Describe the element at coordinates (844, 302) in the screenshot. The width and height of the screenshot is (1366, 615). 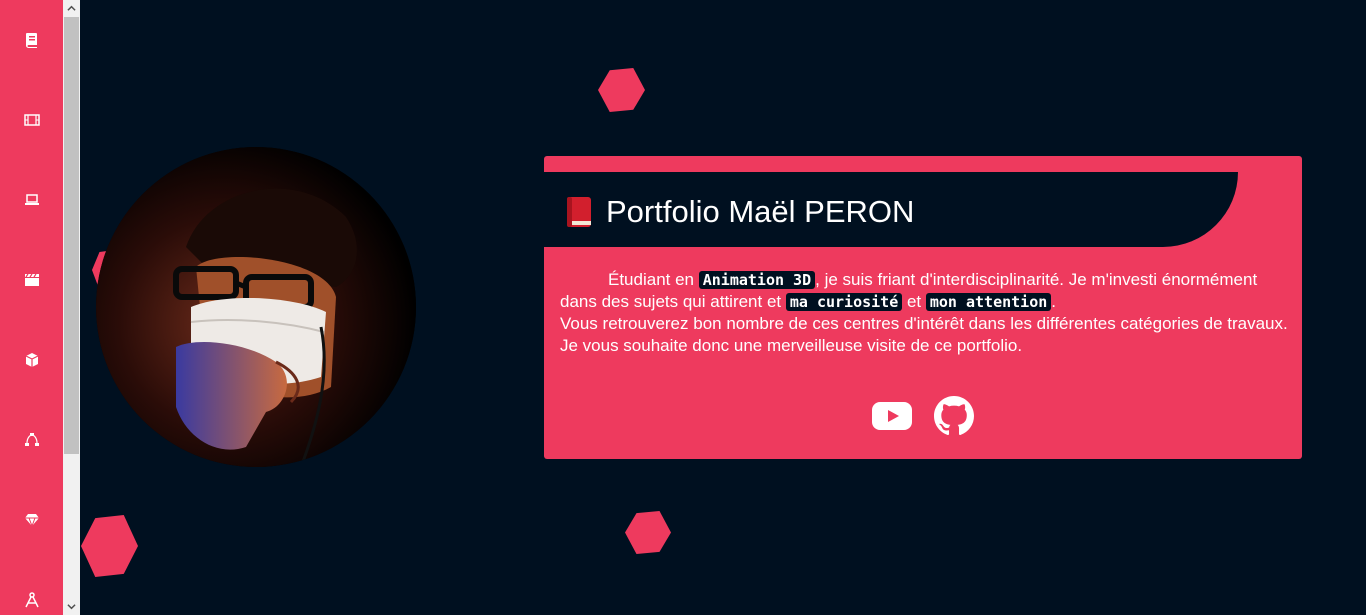
I see `code-highlight: ma curiosité` at that location.